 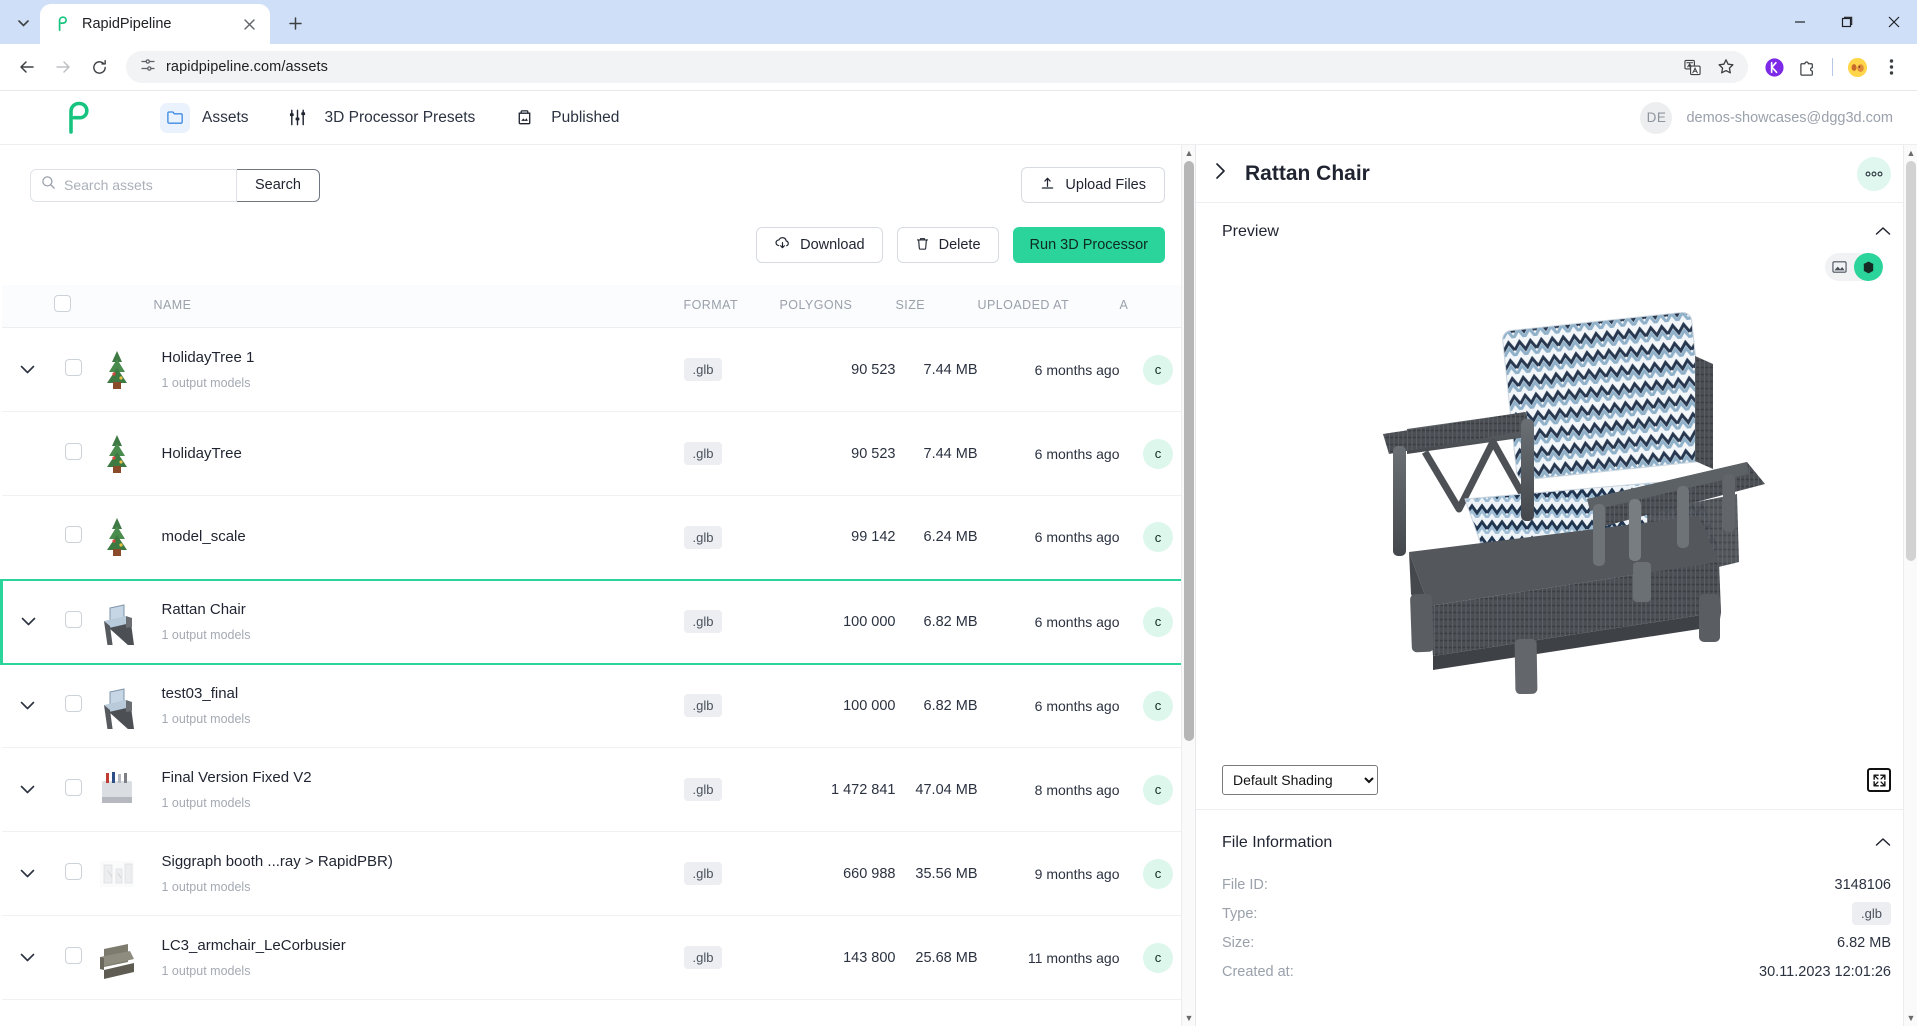 What do you see at coordinates (249, 24) in the screenshot?
I see `tab-close-icon` at bounding box center [249, 24].